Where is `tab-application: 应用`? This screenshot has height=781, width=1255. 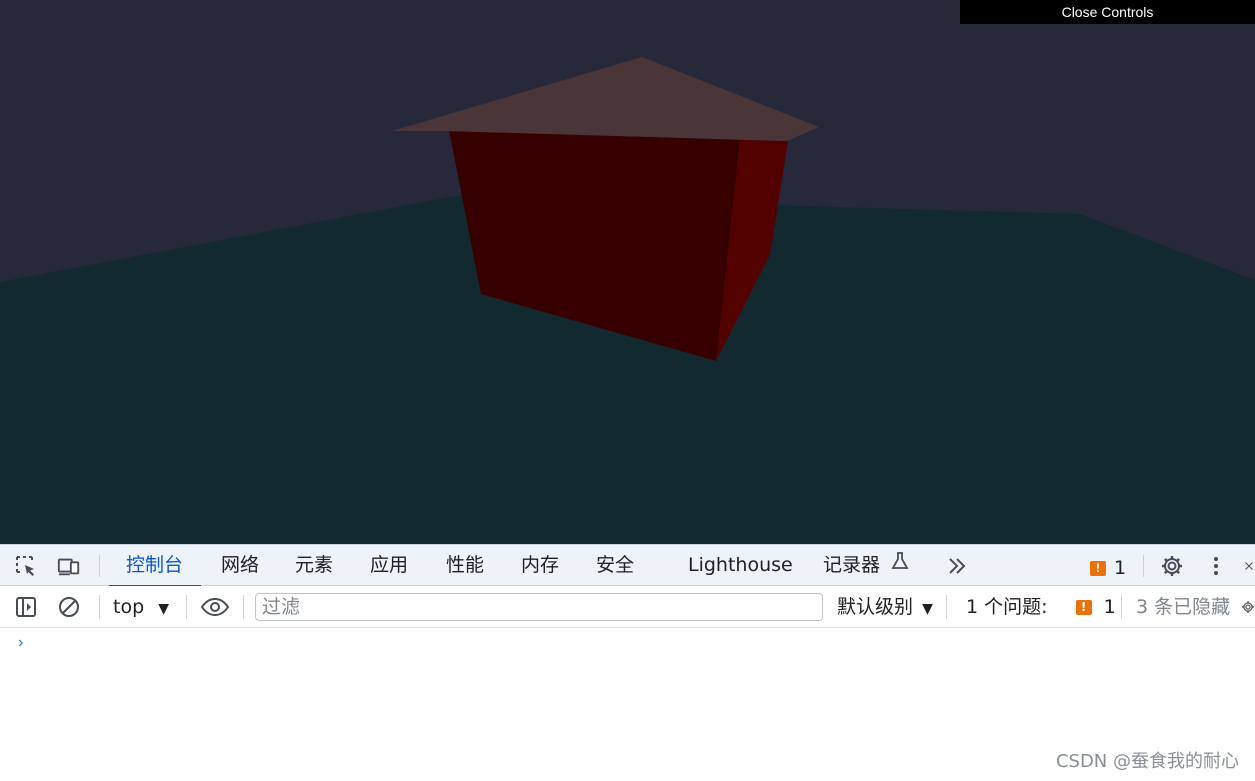
tab-application: 应用 is located at coordinates (389, 565).